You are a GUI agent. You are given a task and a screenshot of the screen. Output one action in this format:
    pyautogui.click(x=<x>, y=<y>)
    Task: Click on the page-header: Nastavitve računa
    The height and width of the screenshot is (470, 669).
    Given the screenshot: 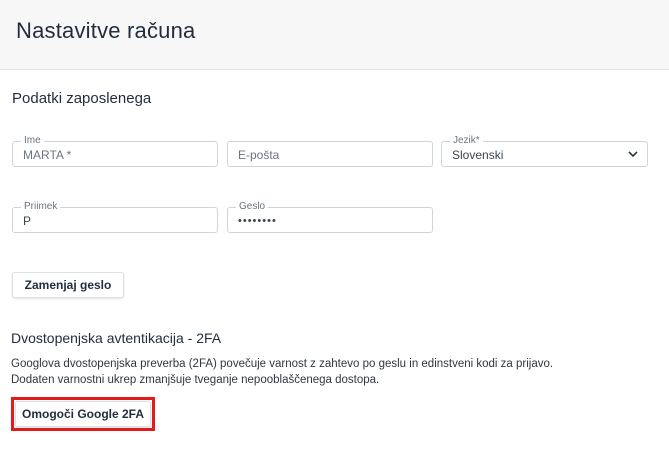 What is the action you would take?
    pyautogui.click(x=334, y=35)
    